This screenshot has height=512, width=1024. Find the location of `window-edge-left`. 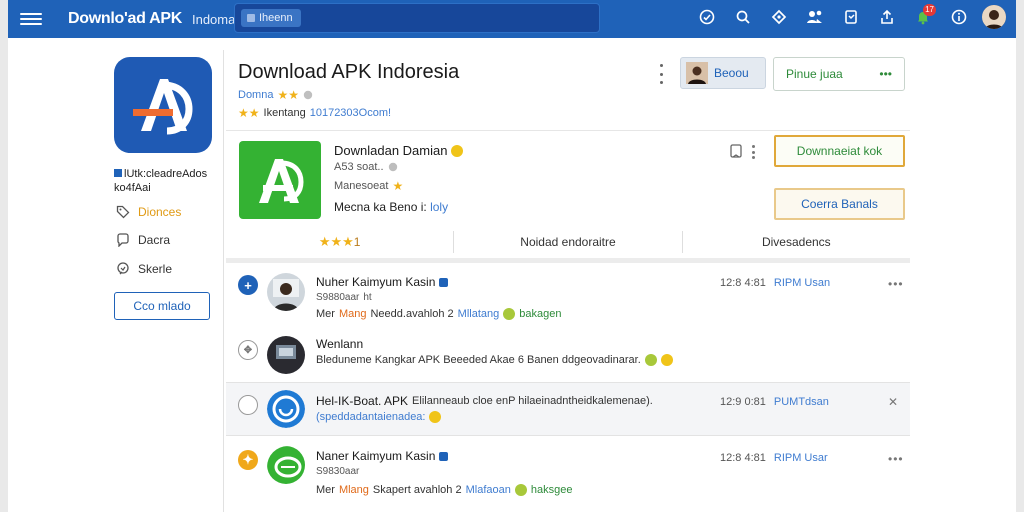

window-edge-left is located at coordinates (4, 256).